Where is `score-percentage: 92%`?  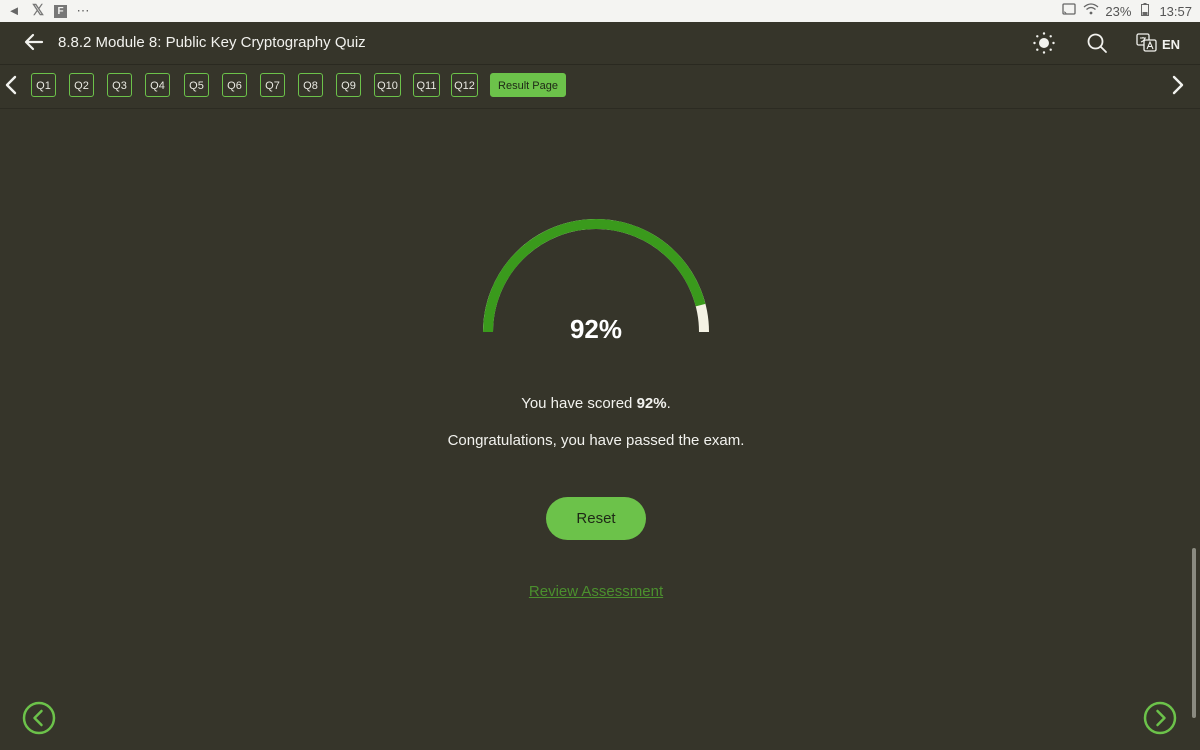 score-percentage: 92% is located at coordinates (596, 329).